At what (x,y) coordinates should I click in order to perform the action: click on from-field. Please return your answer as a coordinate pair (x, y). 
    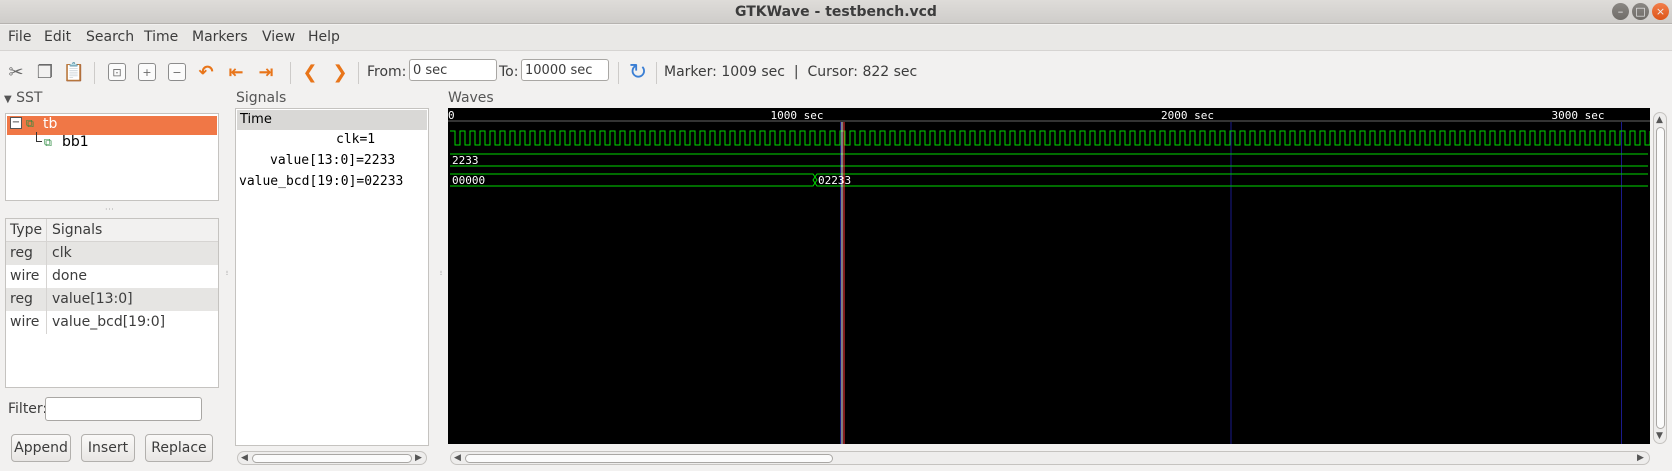
    Looking at the image, I should click on (453, 70).